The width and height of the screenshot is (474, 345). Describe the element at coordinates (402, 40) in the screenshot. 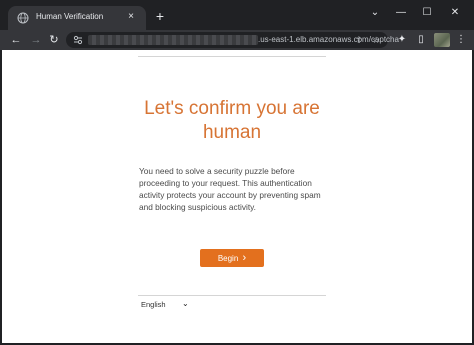

I see `extensions-icon: ✦` at that location.